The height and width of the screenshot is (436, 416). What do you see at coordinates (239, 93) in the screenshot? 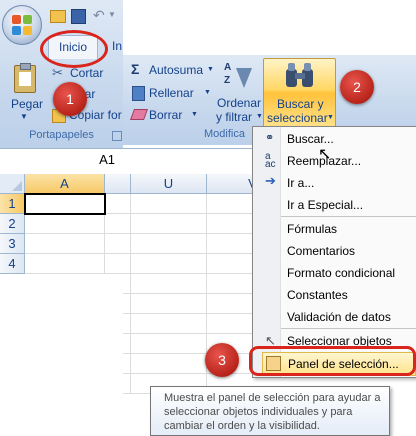
I see `sort-filter-button: A Z Ordenar y filtrar ▼` at bounding box center [239, 93].